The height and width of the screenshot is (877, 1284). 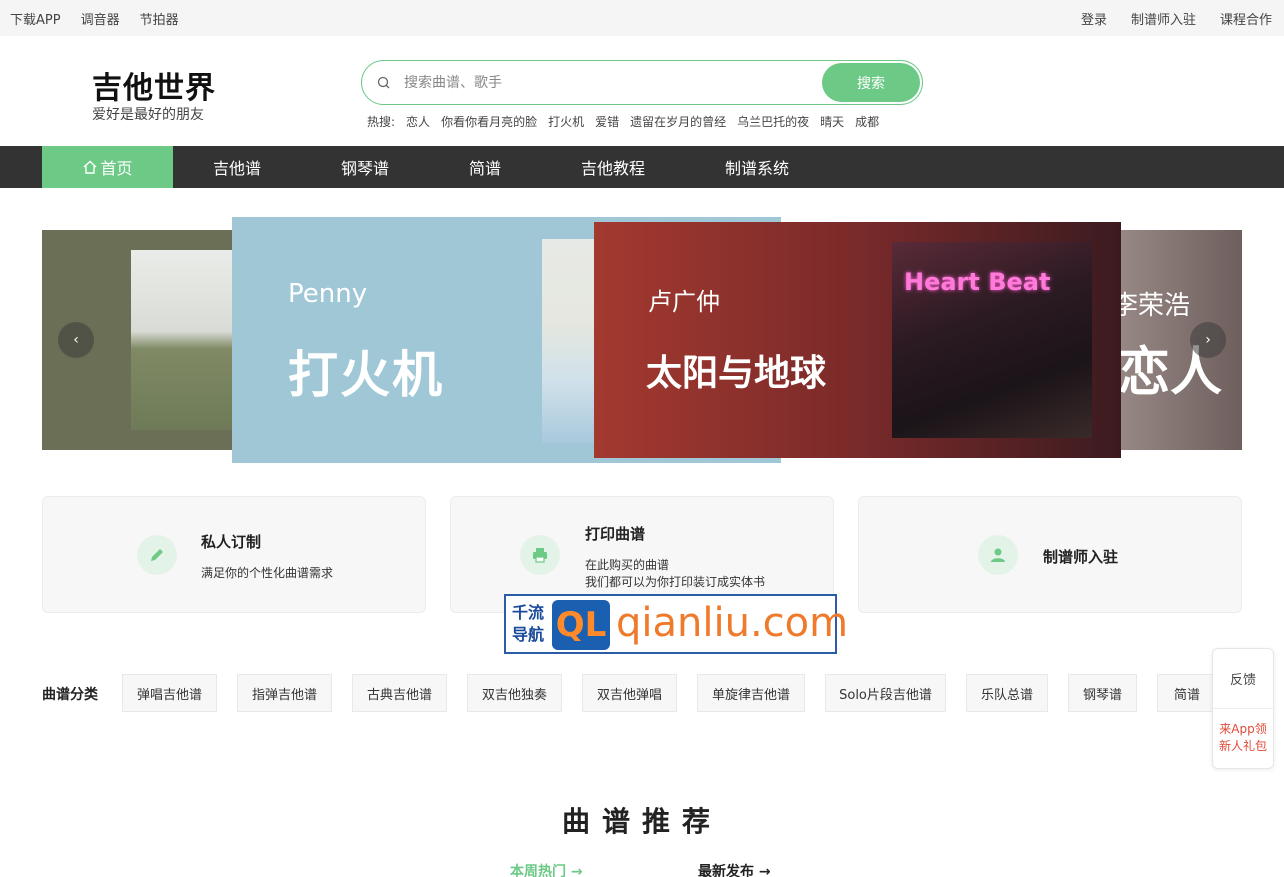 What do you see at coordinates (418, 121) in the screenshot?
I see `hot-search-item: 恋人` at bounding box center [418, 121].